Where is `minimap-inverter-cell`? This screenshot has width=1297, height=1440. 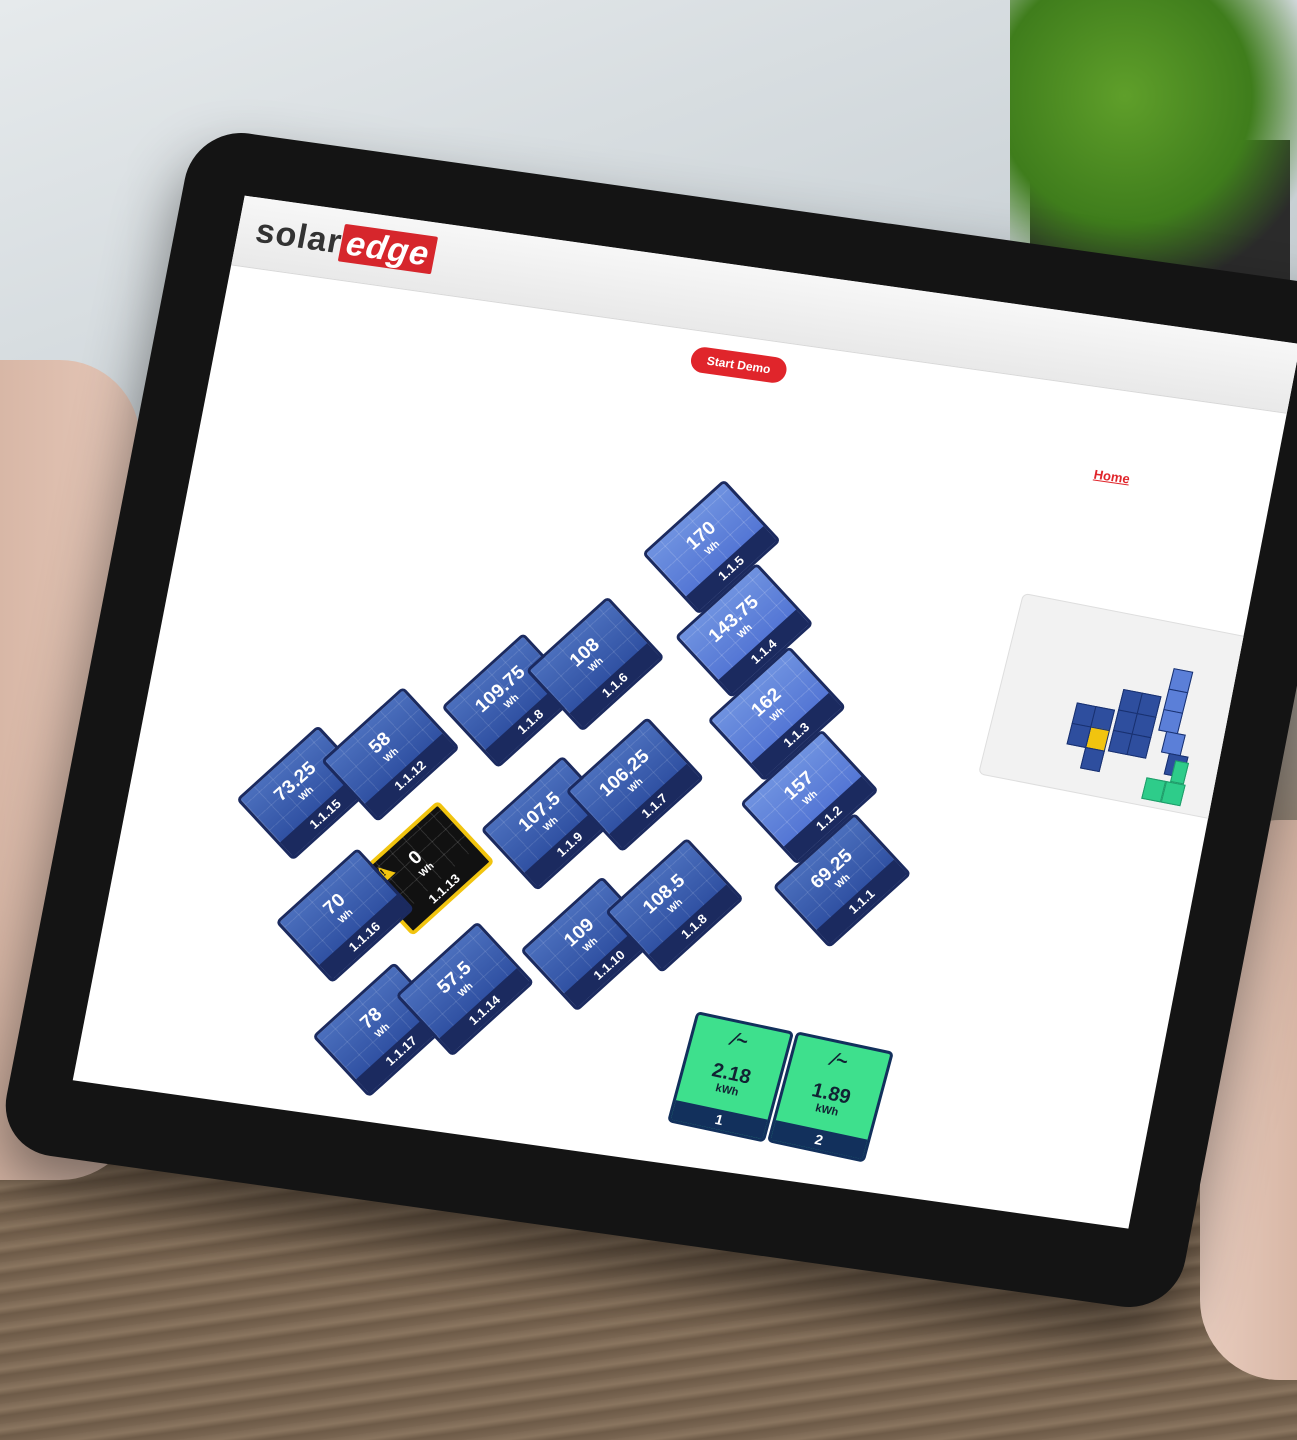 minimap-inverter-cell is located at coordinates (1173, 794).